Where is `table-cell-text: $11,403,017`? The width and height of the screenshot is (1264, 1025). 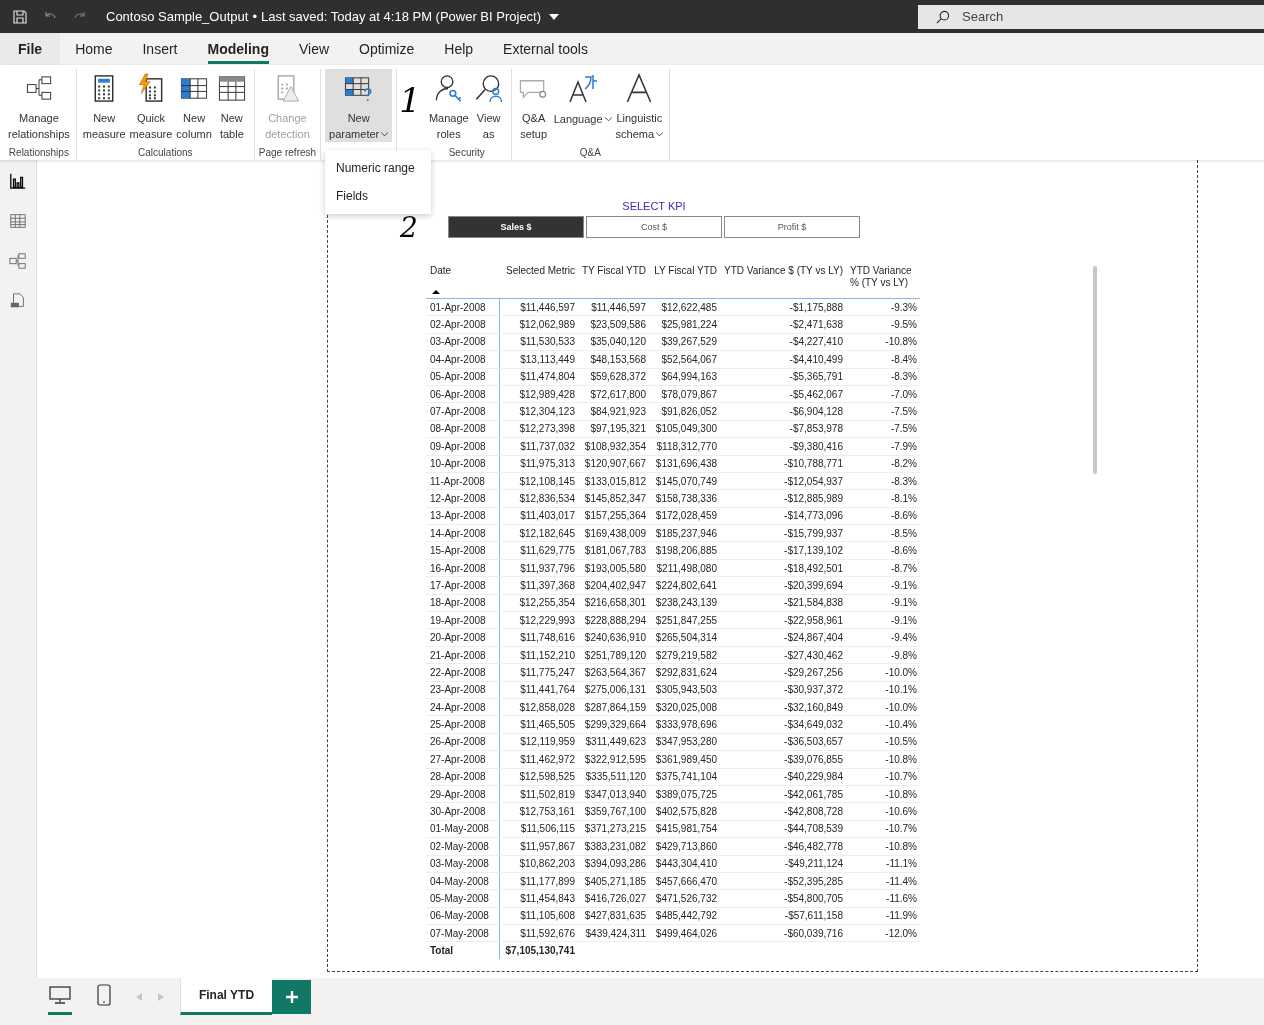 table-cell-text: $11,403,017 is located at coordinates (547, 516).